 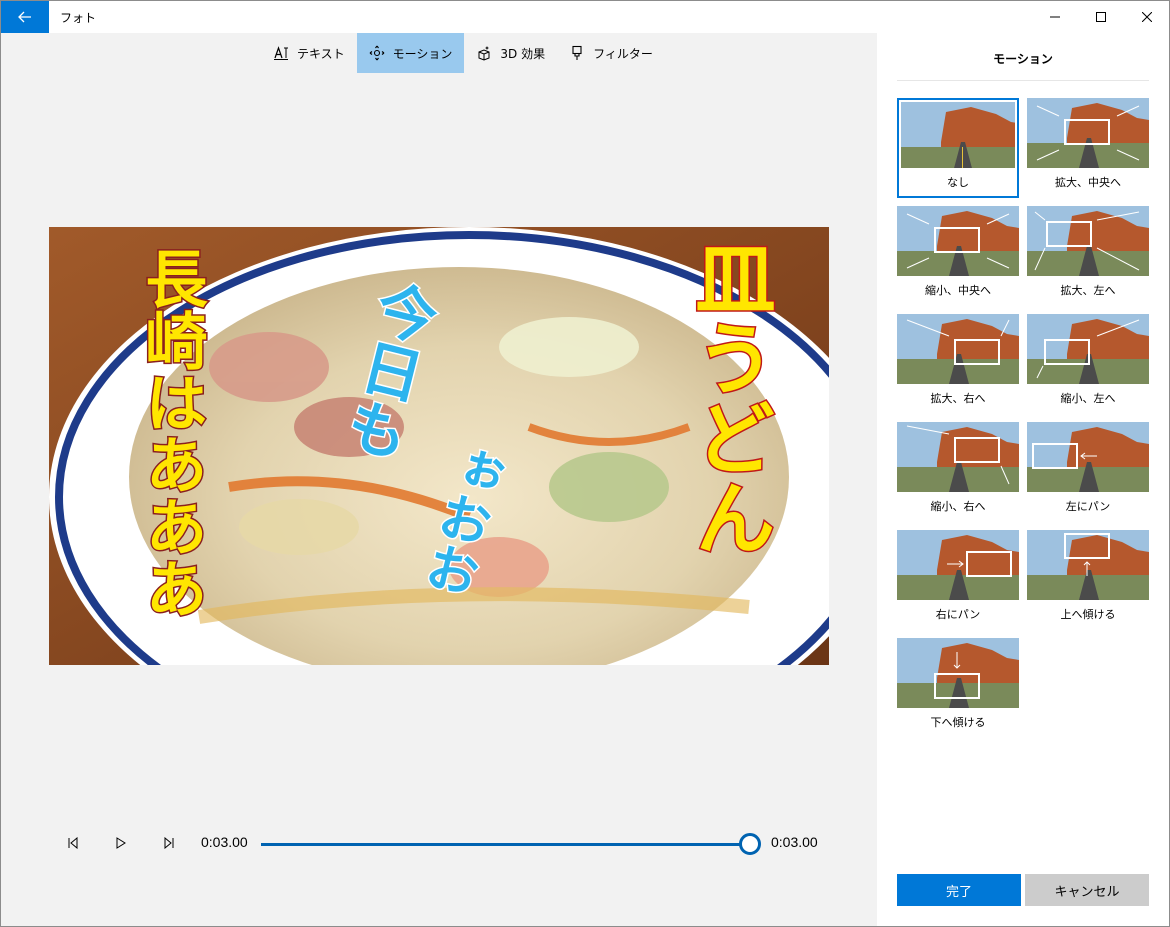 I want to click on next-frame-button, so click(x=169, y=843).